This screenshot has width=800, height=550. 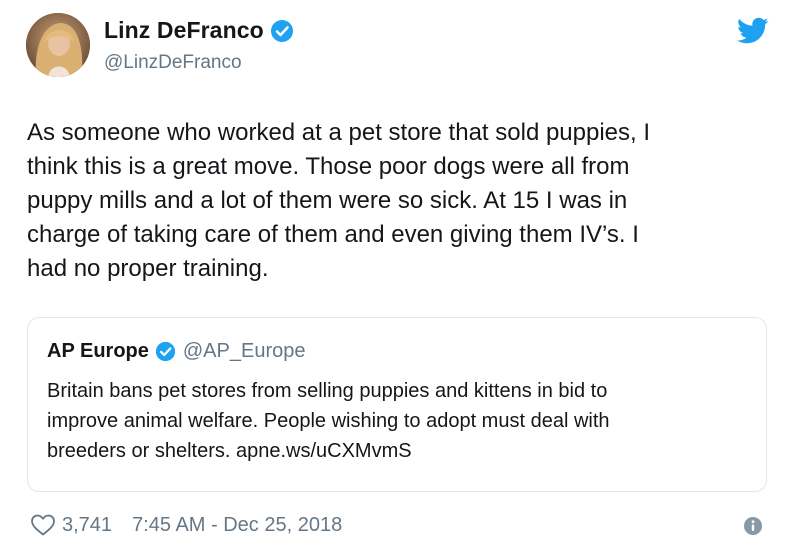 What do you see at coordinates (173, 63) in the screenshot?
I see `author-handle: @LinzDeFranco` at bounding box center [173, 63].